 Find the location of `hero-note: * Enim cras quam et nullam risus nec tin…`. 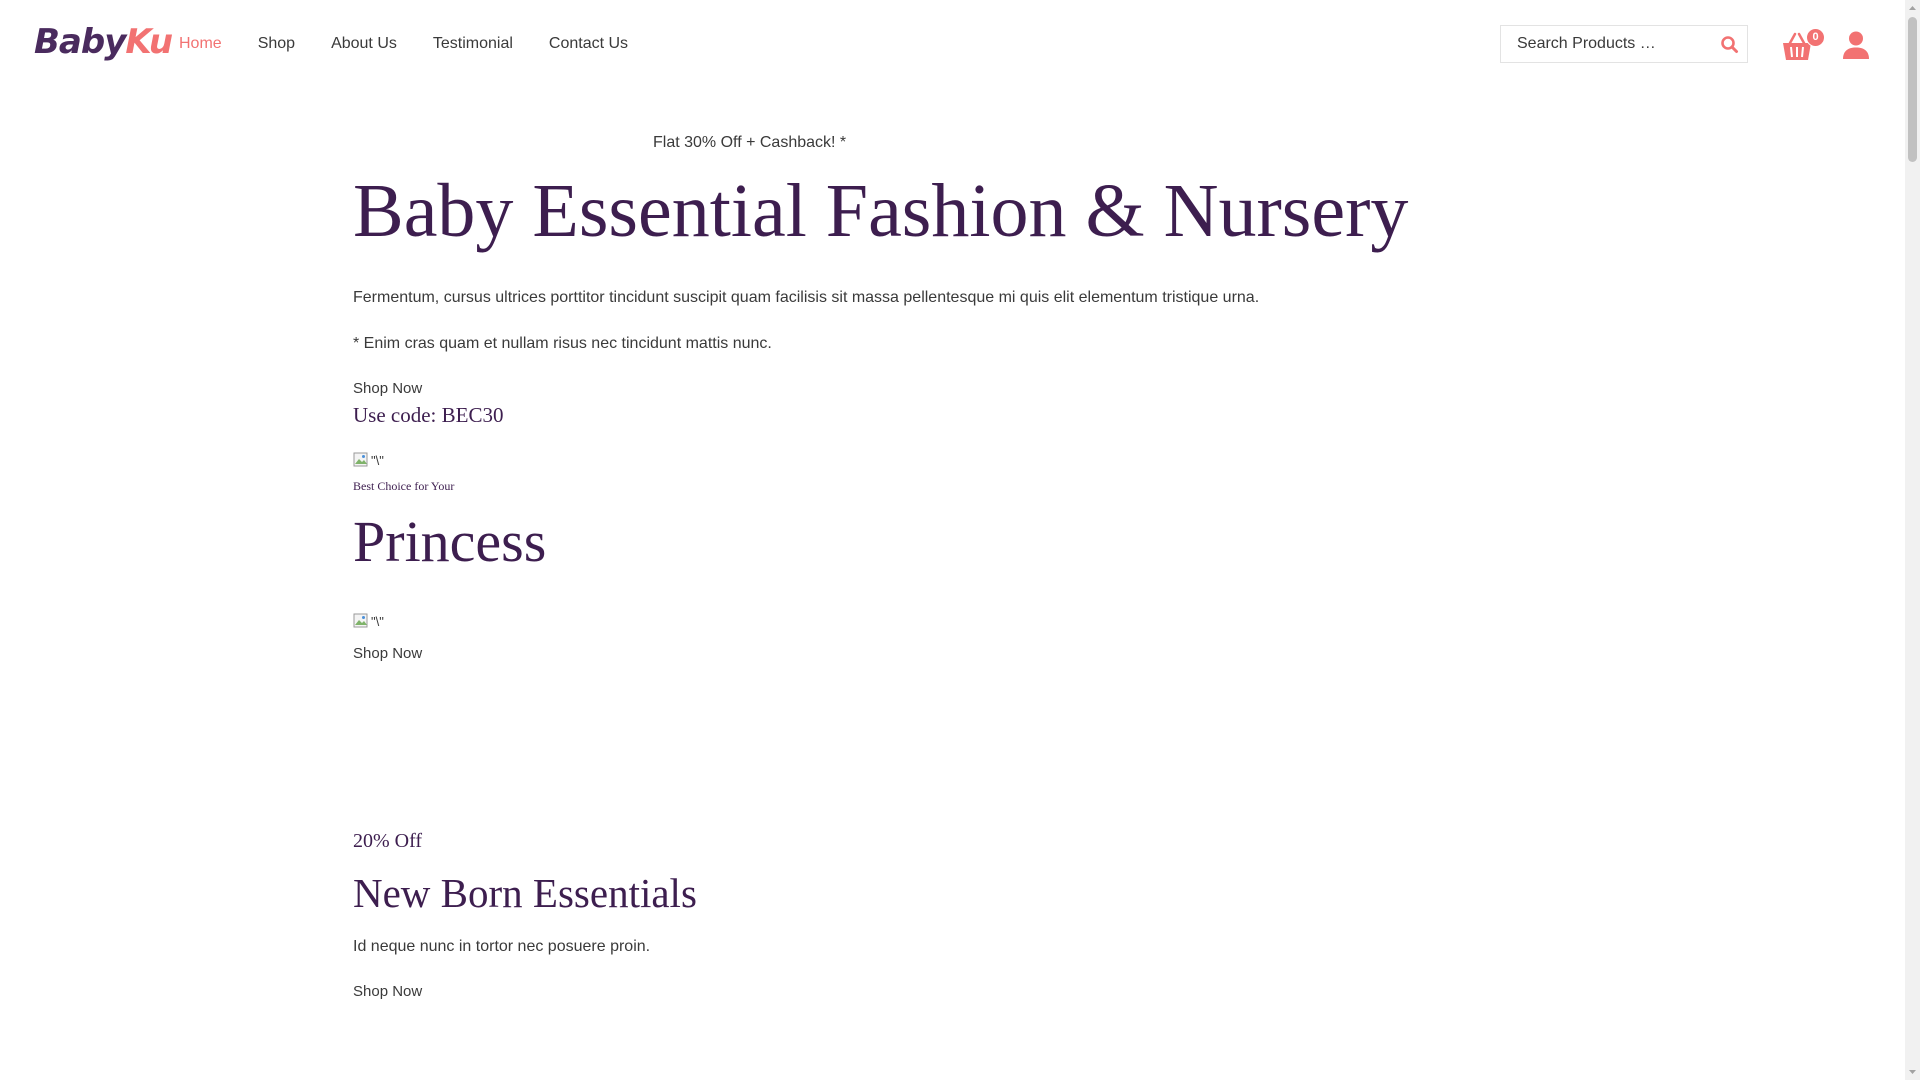

hero-note: * Enim cras quam et nullam risus nec tin… is located at coordinates (562, 343).